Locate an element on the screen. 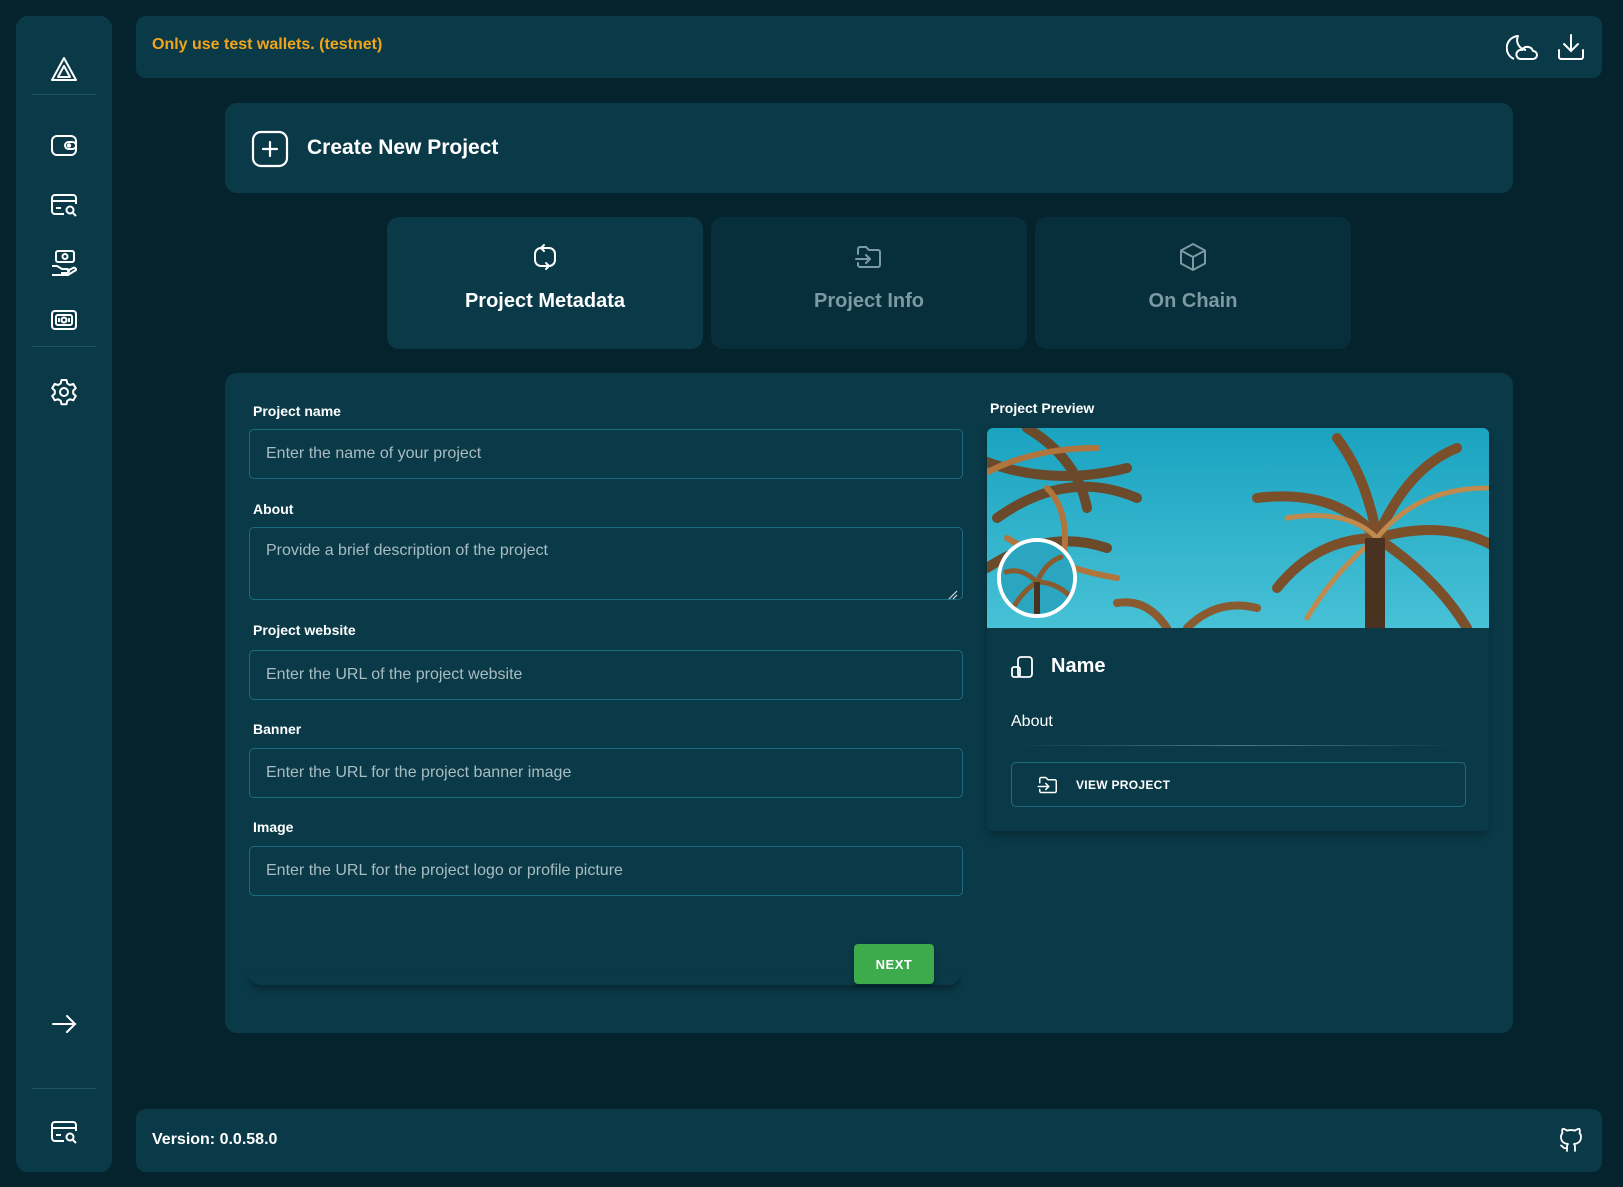 The image size is (1623, 1187). top-bar: Only use test wallets. (testnet) is located at coordinates (869, 47).